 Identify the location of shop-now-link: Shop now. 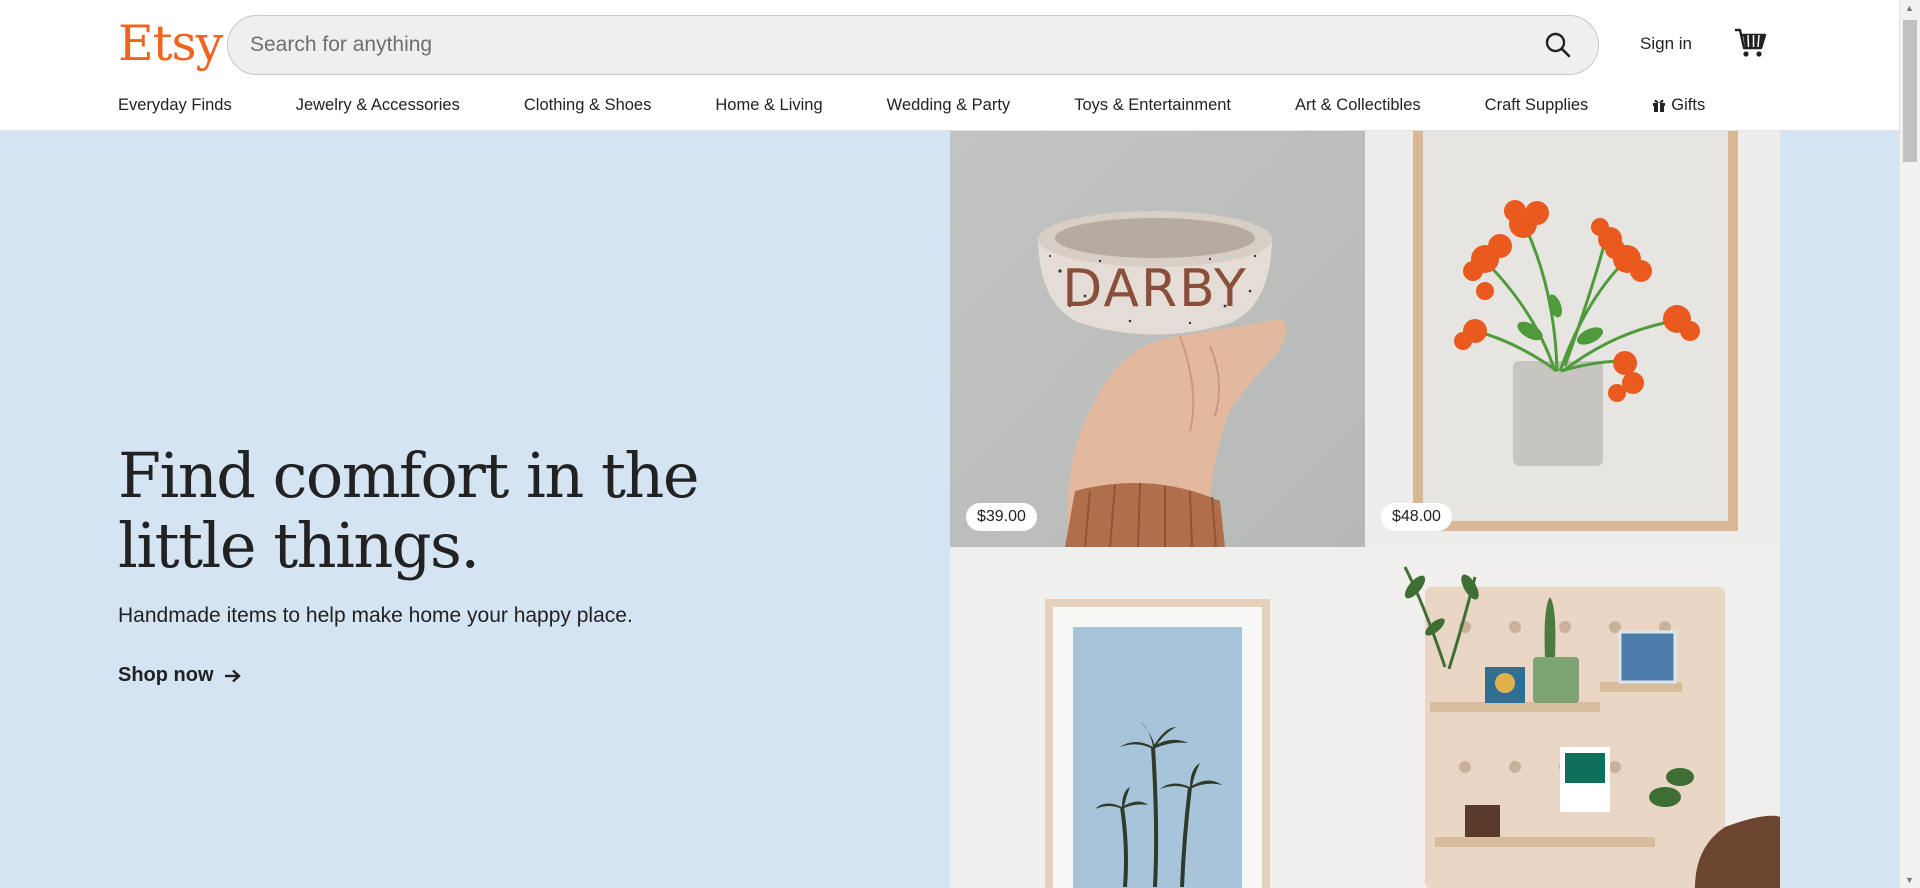
(180, 675).